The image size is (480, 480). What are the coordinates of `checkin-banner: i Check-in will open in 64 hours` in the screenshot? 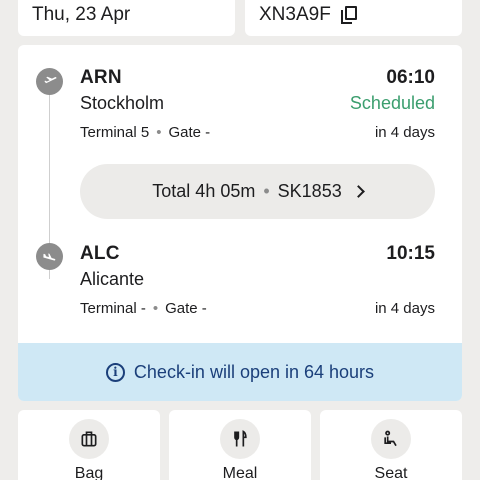 It's located at (240, 372).